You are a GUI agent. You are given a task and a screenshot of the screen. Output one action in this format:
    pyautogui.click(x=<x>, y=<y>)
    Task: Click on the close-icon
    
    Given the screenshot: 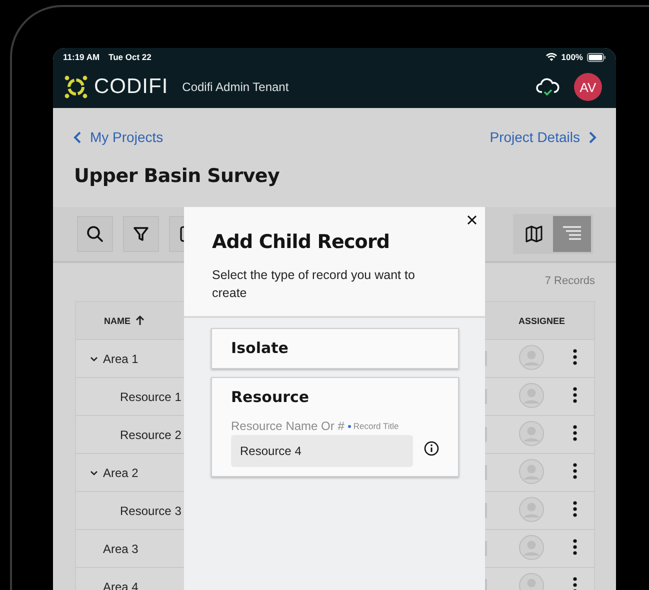 What is the action you would take?
    pyautogui.click(x=472, y=220)
    